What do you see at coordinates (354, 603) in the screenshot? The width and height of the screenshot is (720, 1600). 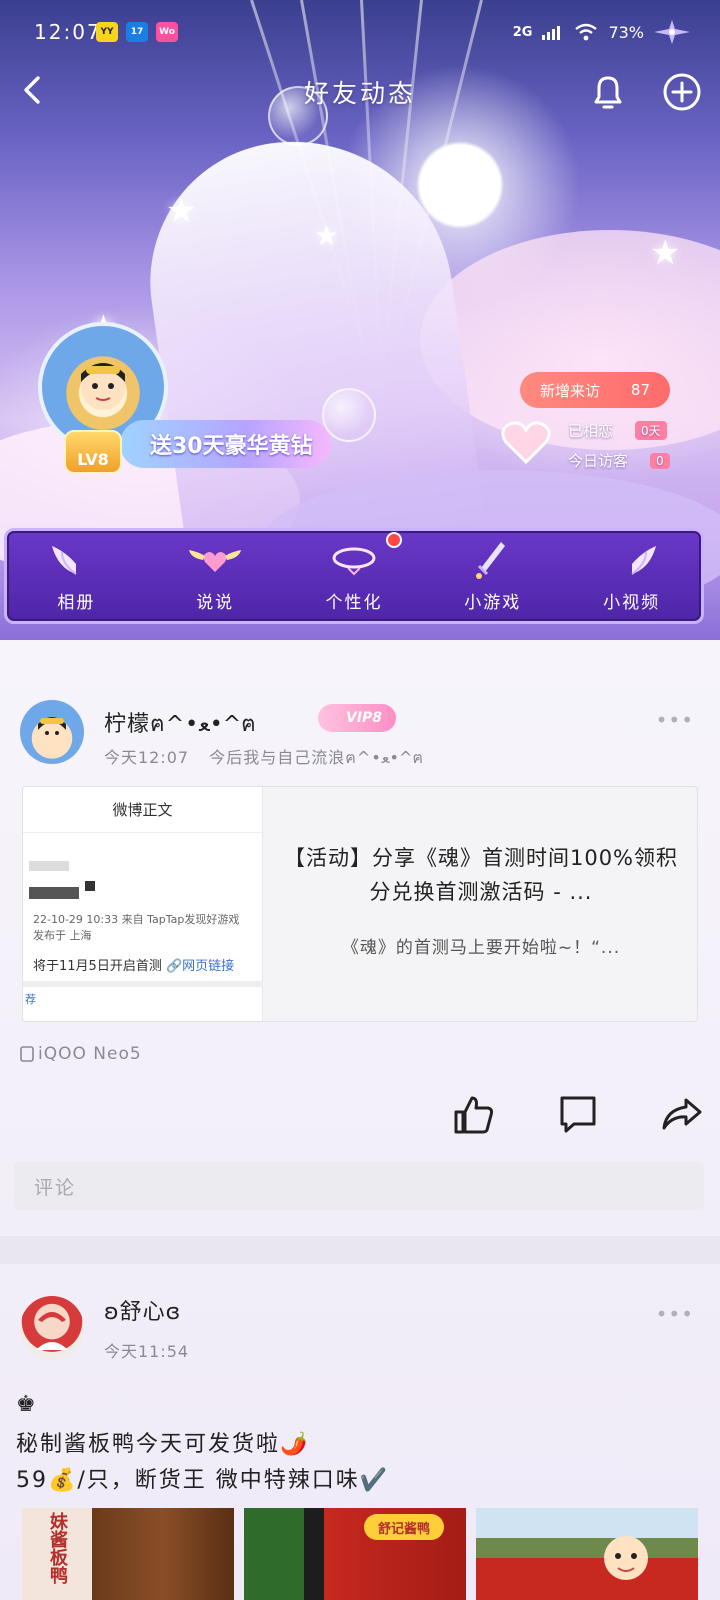 I see `feature-label: 个性化` at bounding box center [354, 603].